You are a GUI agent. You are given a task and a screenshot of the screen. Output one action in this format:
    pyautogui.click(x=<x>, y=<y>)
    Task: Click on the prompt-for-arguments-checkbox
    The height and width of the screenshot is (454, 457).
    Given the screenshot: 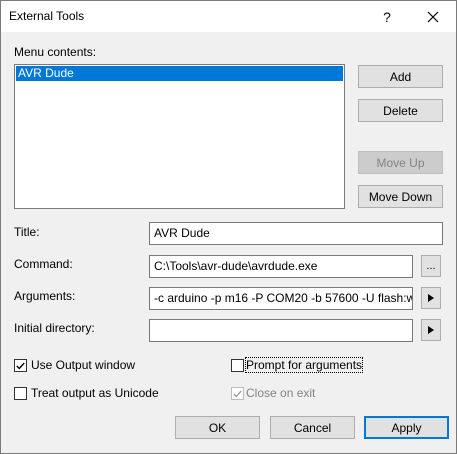 What is the action you would take?
    pyautogui.click(x=237, y=365)
    